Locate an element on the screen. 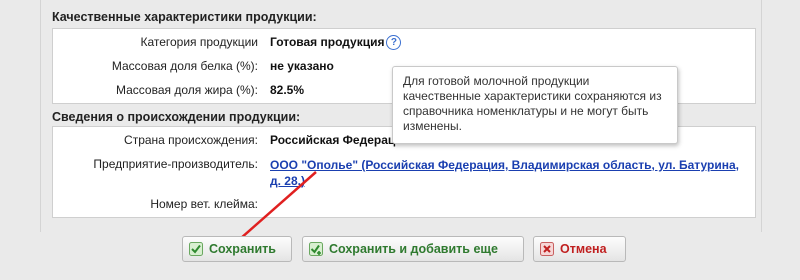  cancel-button-label: Отмена is located at coordinates (583, 249).